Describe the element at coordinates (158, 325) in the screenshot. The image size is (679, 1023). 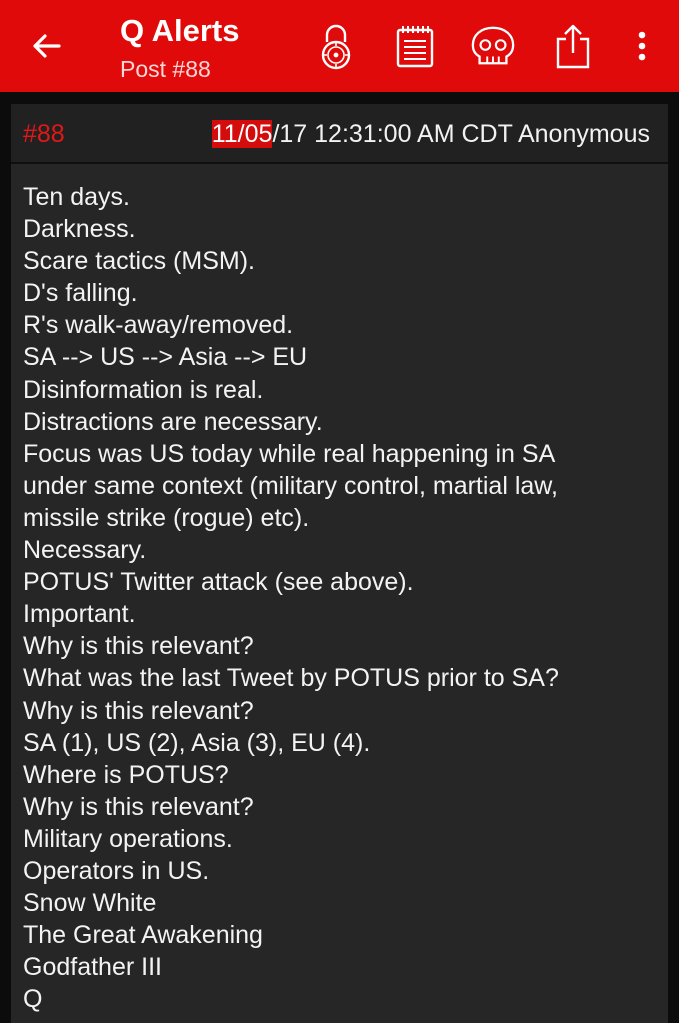
I see `post-line: R's walk-away/removed.` at that location.